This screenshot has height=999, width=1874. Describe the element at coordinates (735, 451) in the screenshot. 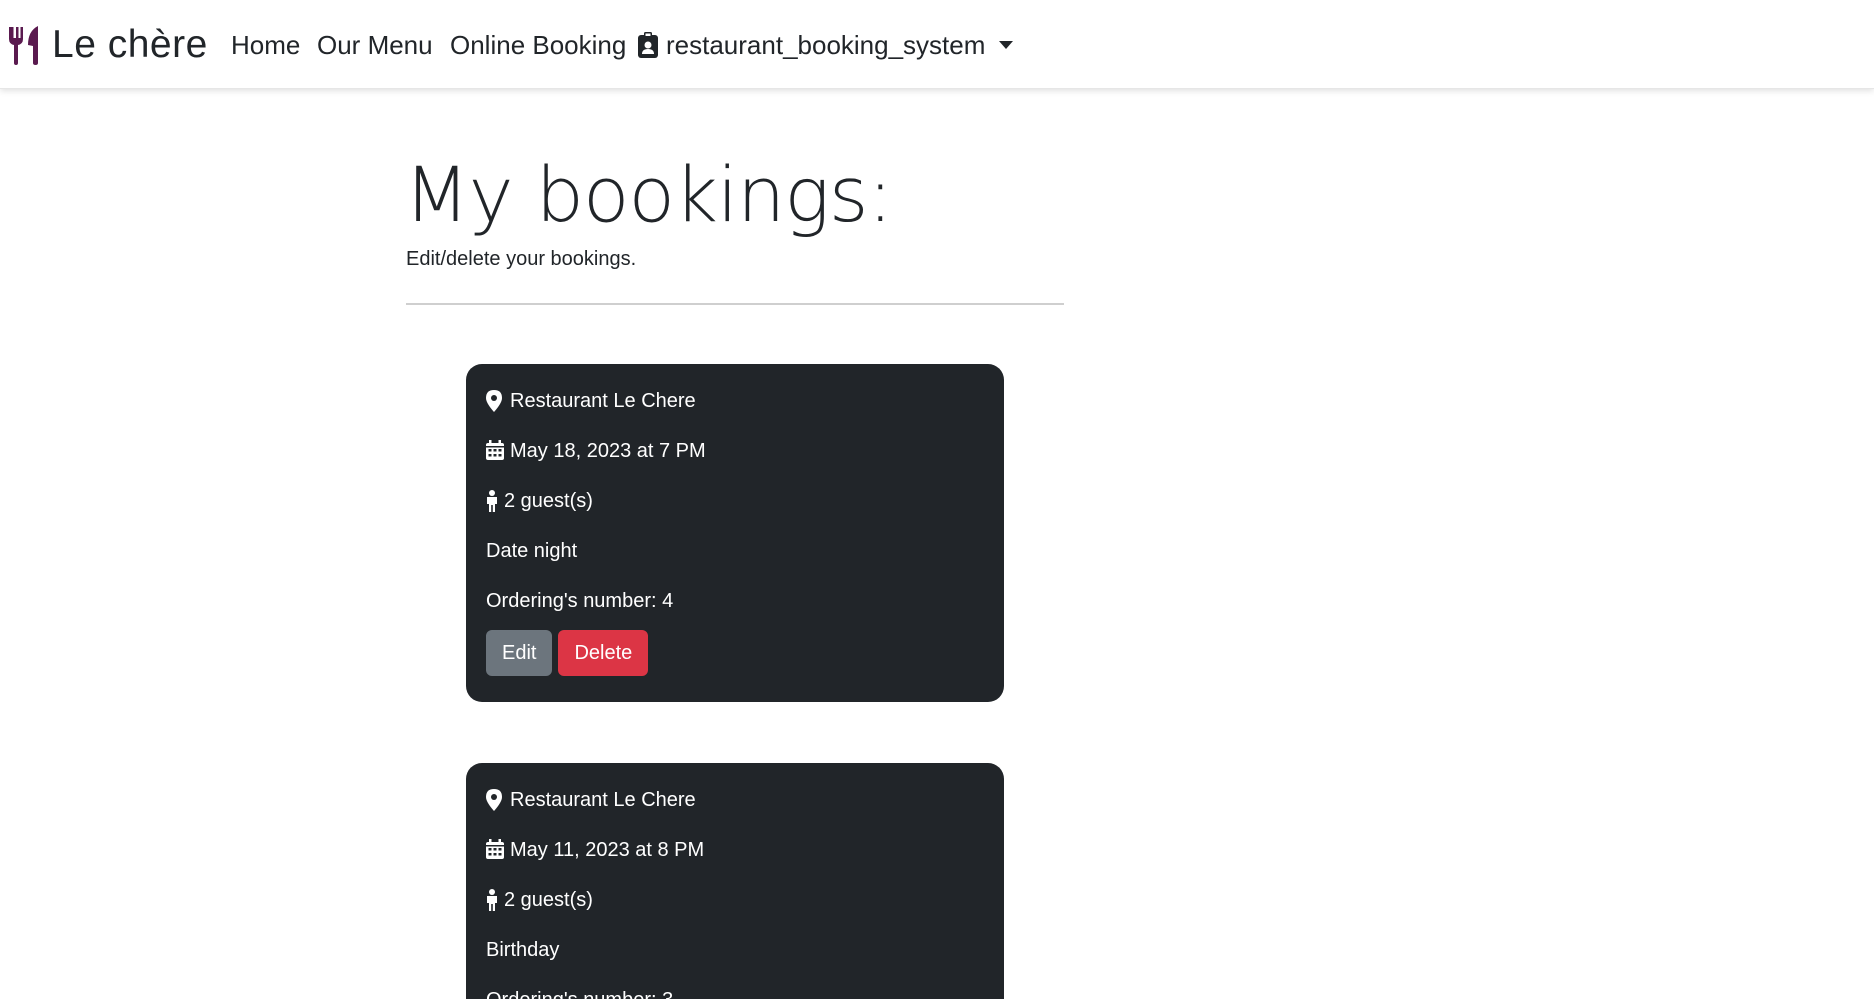

I see `booking-datetime: May 18, 2023 at 7 PM` at that location.